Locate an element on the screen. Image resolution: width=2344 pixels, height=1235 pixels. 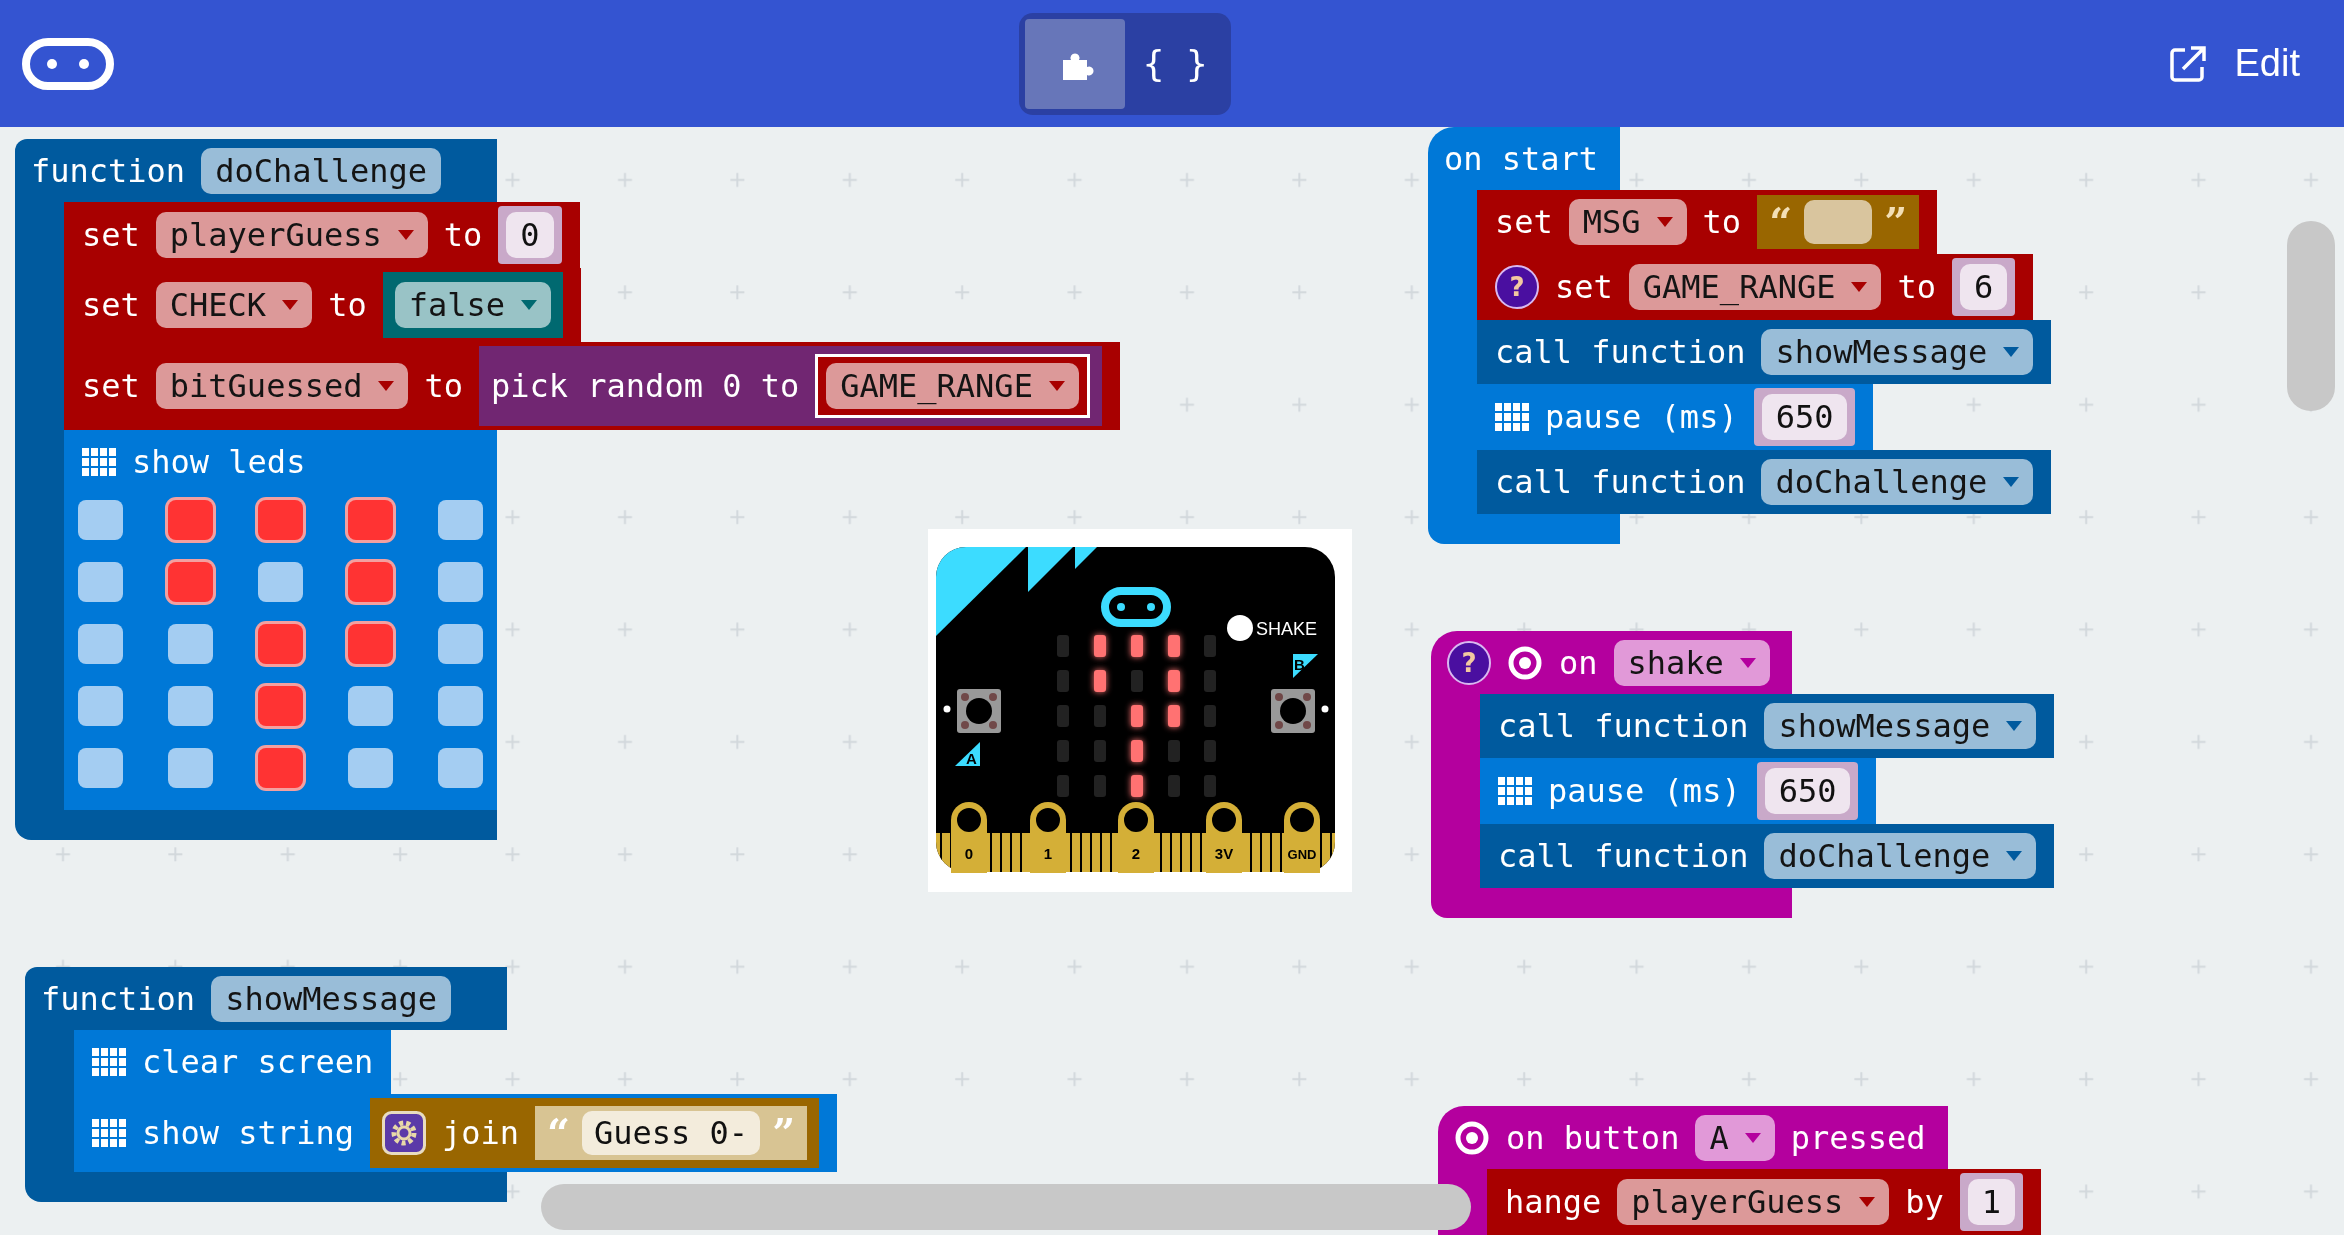
block-label: show string is located at coordinates (248, 1133).